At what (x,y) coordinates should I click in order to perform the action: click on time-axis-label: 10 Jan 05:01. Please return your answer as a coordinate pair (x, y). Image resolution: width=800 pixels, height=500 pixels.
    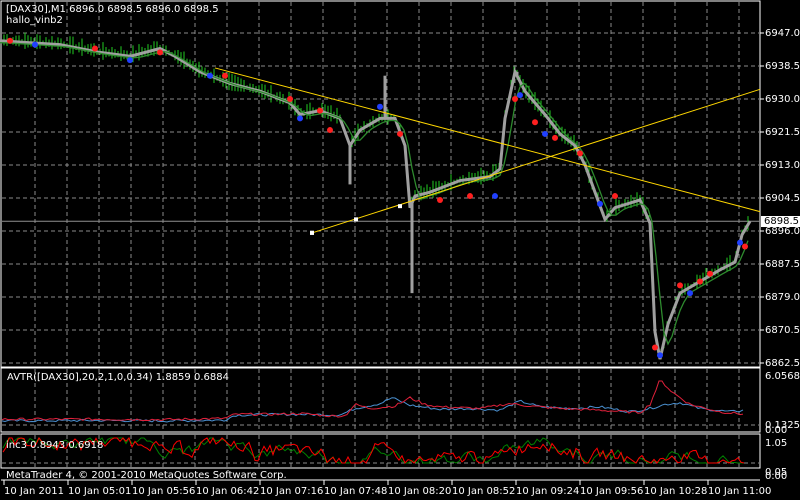
    Looking at the image, I should click on (100, 491).